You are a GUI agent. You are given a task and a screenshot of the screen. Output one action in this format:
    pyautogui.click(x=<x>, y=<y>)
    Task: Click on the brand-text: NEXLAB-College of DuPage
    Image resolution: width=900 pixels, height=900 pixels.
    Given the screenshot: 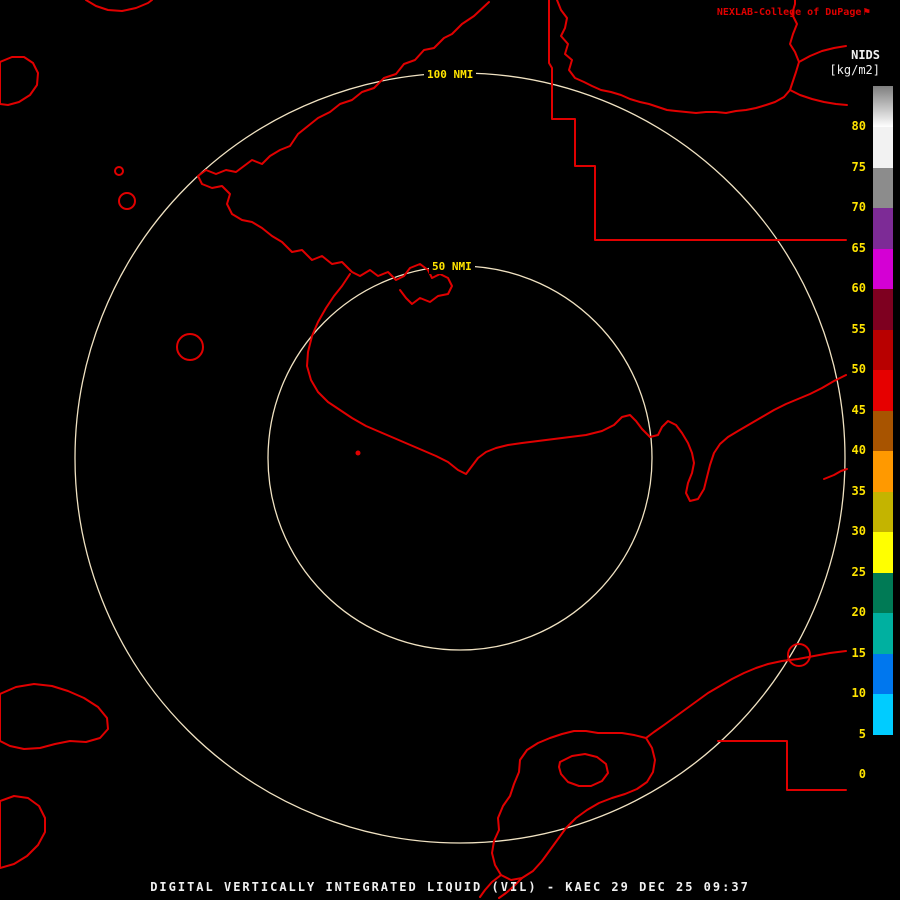 What is the action you would take?
    pyautogui.click(x=789, y=12)
    